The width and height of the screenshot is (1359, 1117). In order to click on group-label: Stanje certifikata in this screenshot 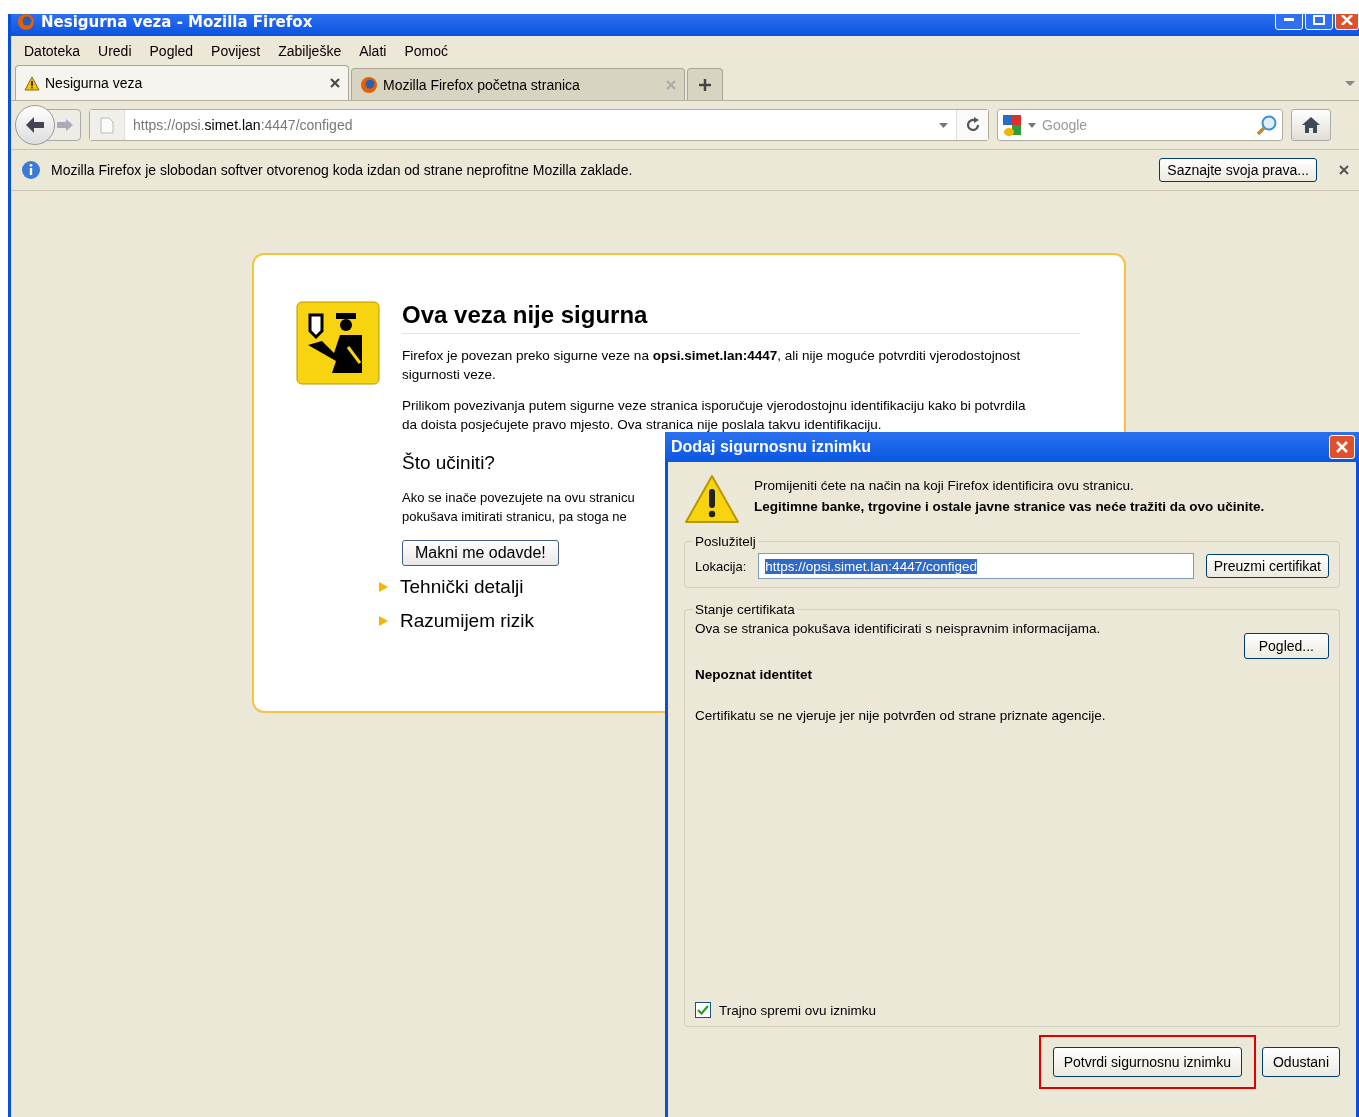, I will do `click(745, 609)`.